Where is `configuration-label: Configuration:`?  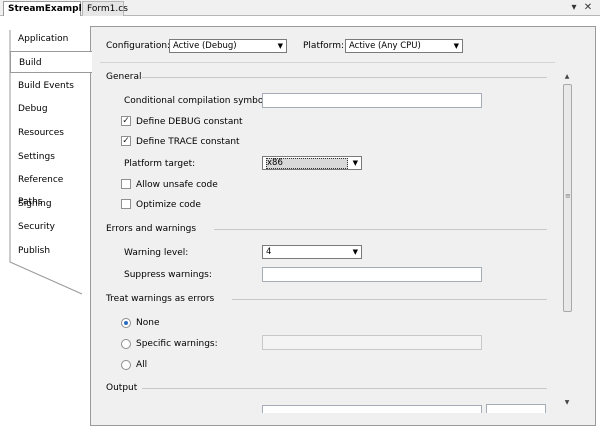
configuration-label: Configuration: is located at coordinates (138, 46).